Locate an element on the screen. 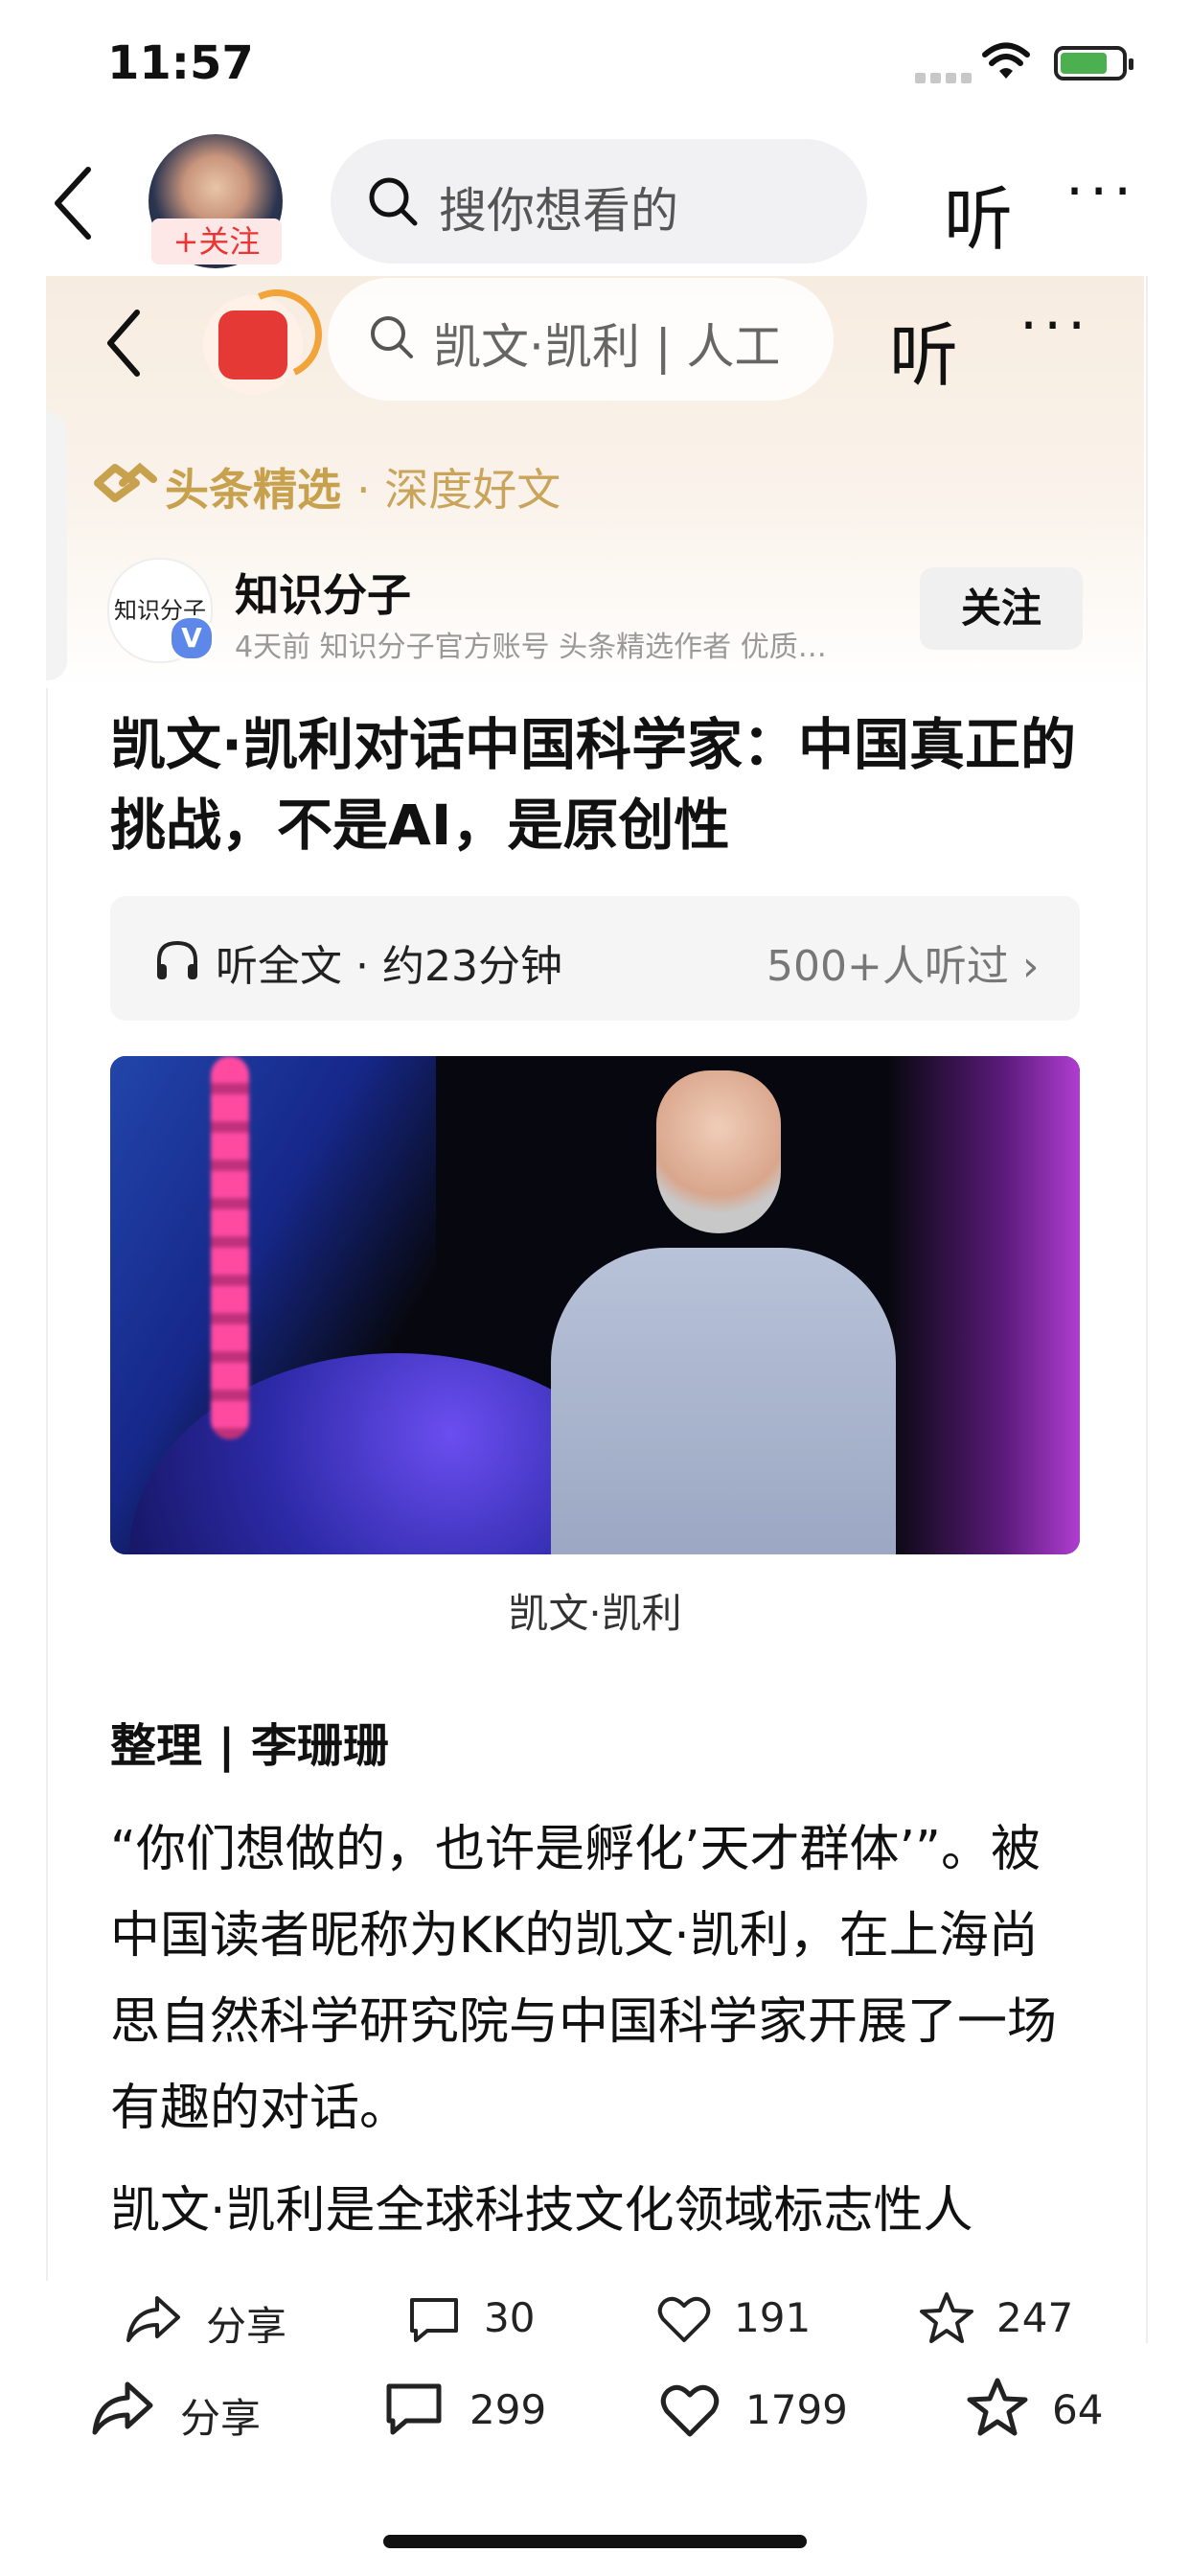 The image size is (1190, 2576). battery-icon is located at coordinates (1094, 63).